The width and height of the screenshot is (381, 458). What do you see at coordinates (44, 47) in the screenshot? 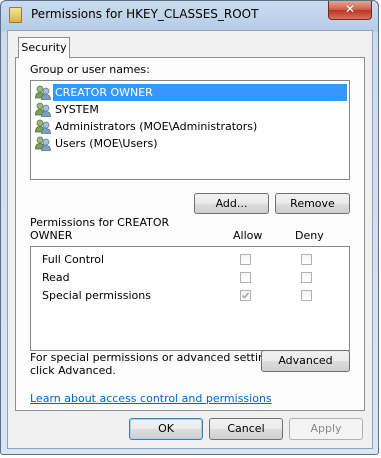
I see `tab-security: Security` at bounding box center [44, 47].